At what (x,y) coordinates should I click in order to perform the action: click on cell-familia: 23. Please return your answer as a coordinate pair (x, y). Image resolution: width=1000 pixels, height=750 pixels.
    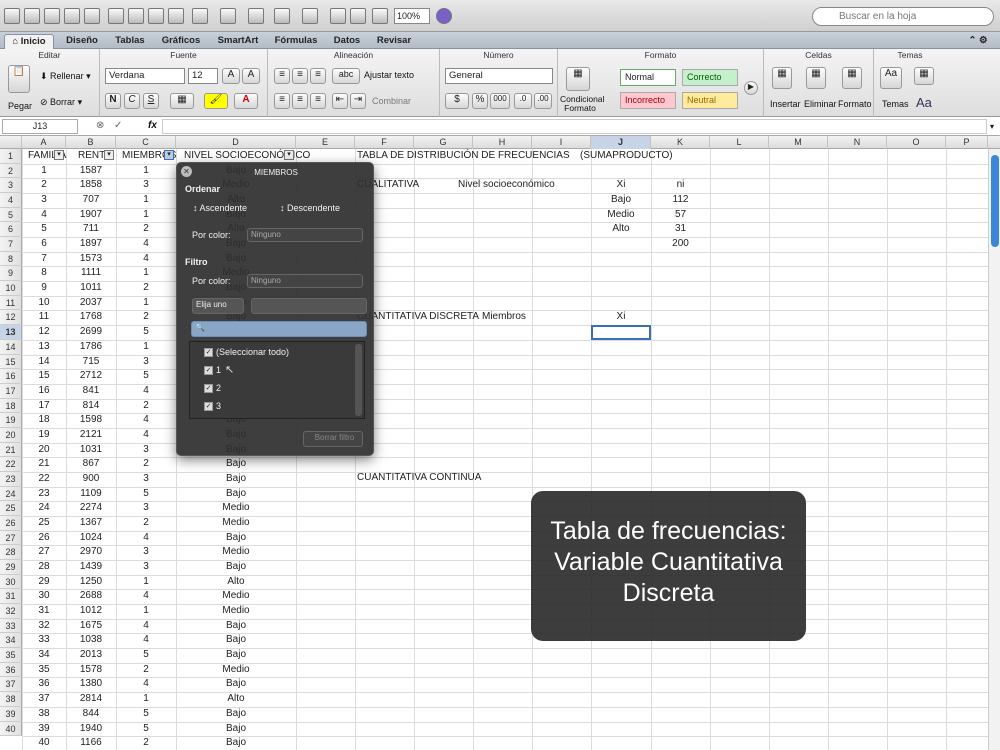
    Looking at the image, I should click on (44, 494).